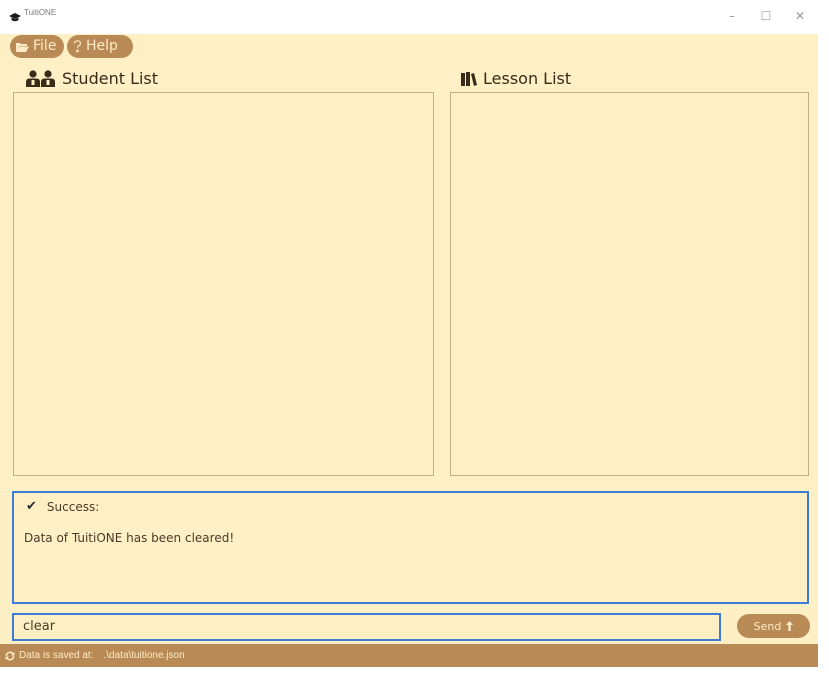 This screenshot has height=676, width=829. I want to click on minimize-button: –, so click(732, 16).